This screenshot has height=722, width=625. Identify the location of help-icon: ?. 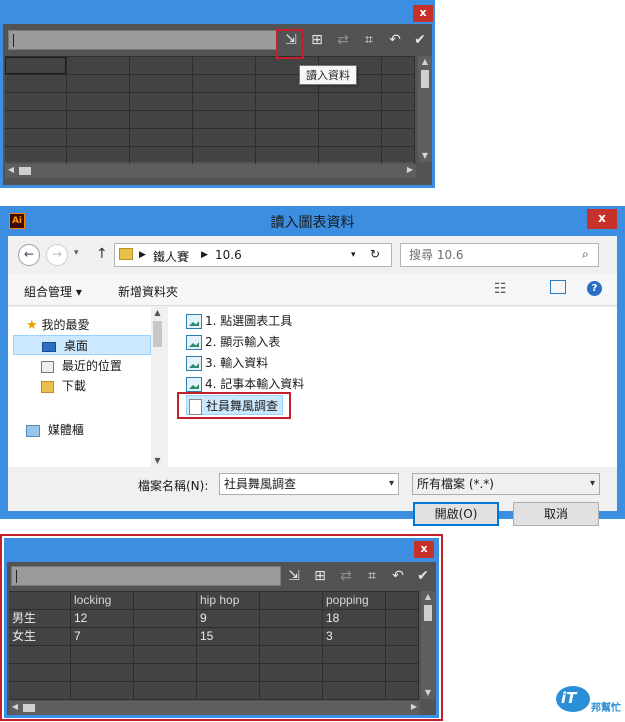
(594, 288).